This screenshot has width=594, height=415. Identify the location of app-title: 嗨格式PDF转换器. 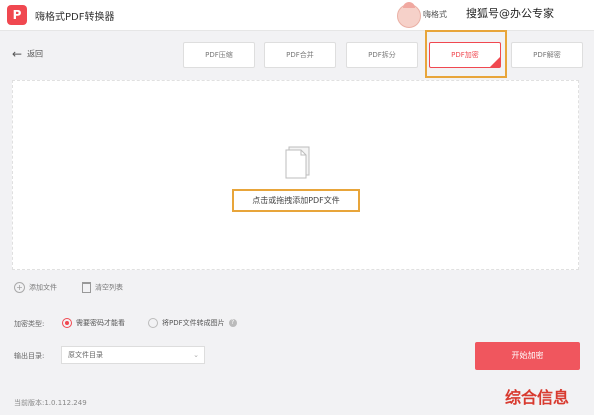
(75, 17).